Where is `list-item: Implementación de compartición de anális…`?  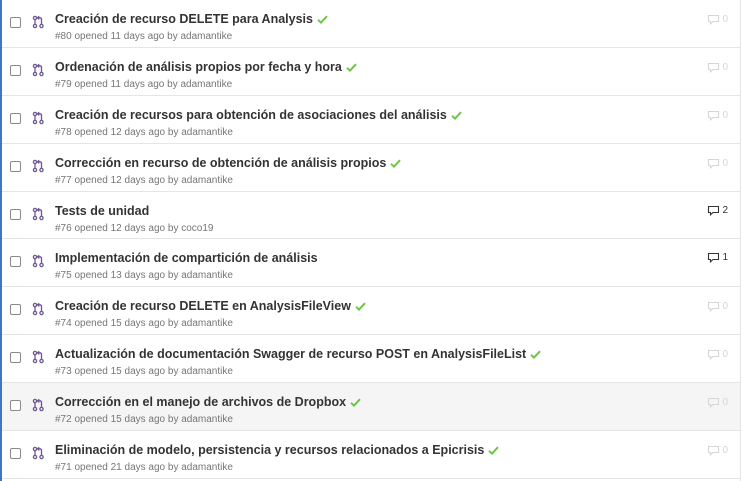 list-item: Implementación de compartición de anális… is located at coordinates (371, 263).